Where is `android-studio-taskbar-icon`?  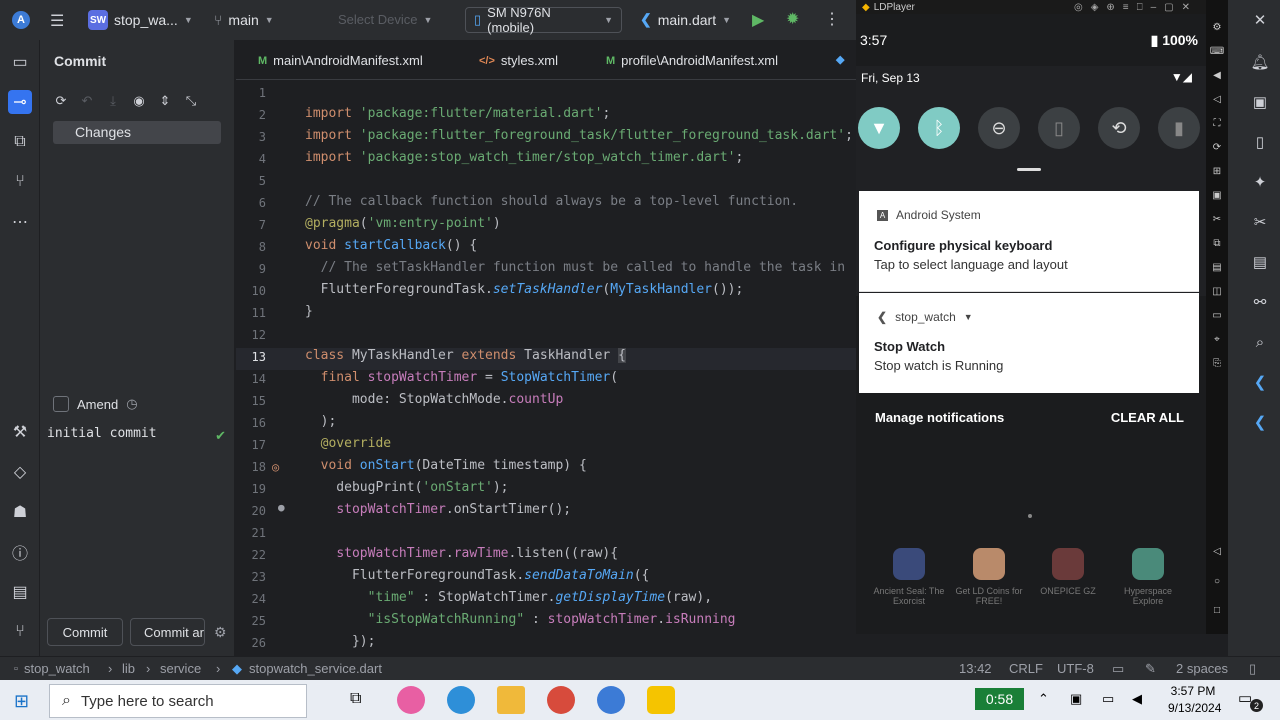 android-studio-taskbar-icon is located at coordinates (611, 700).